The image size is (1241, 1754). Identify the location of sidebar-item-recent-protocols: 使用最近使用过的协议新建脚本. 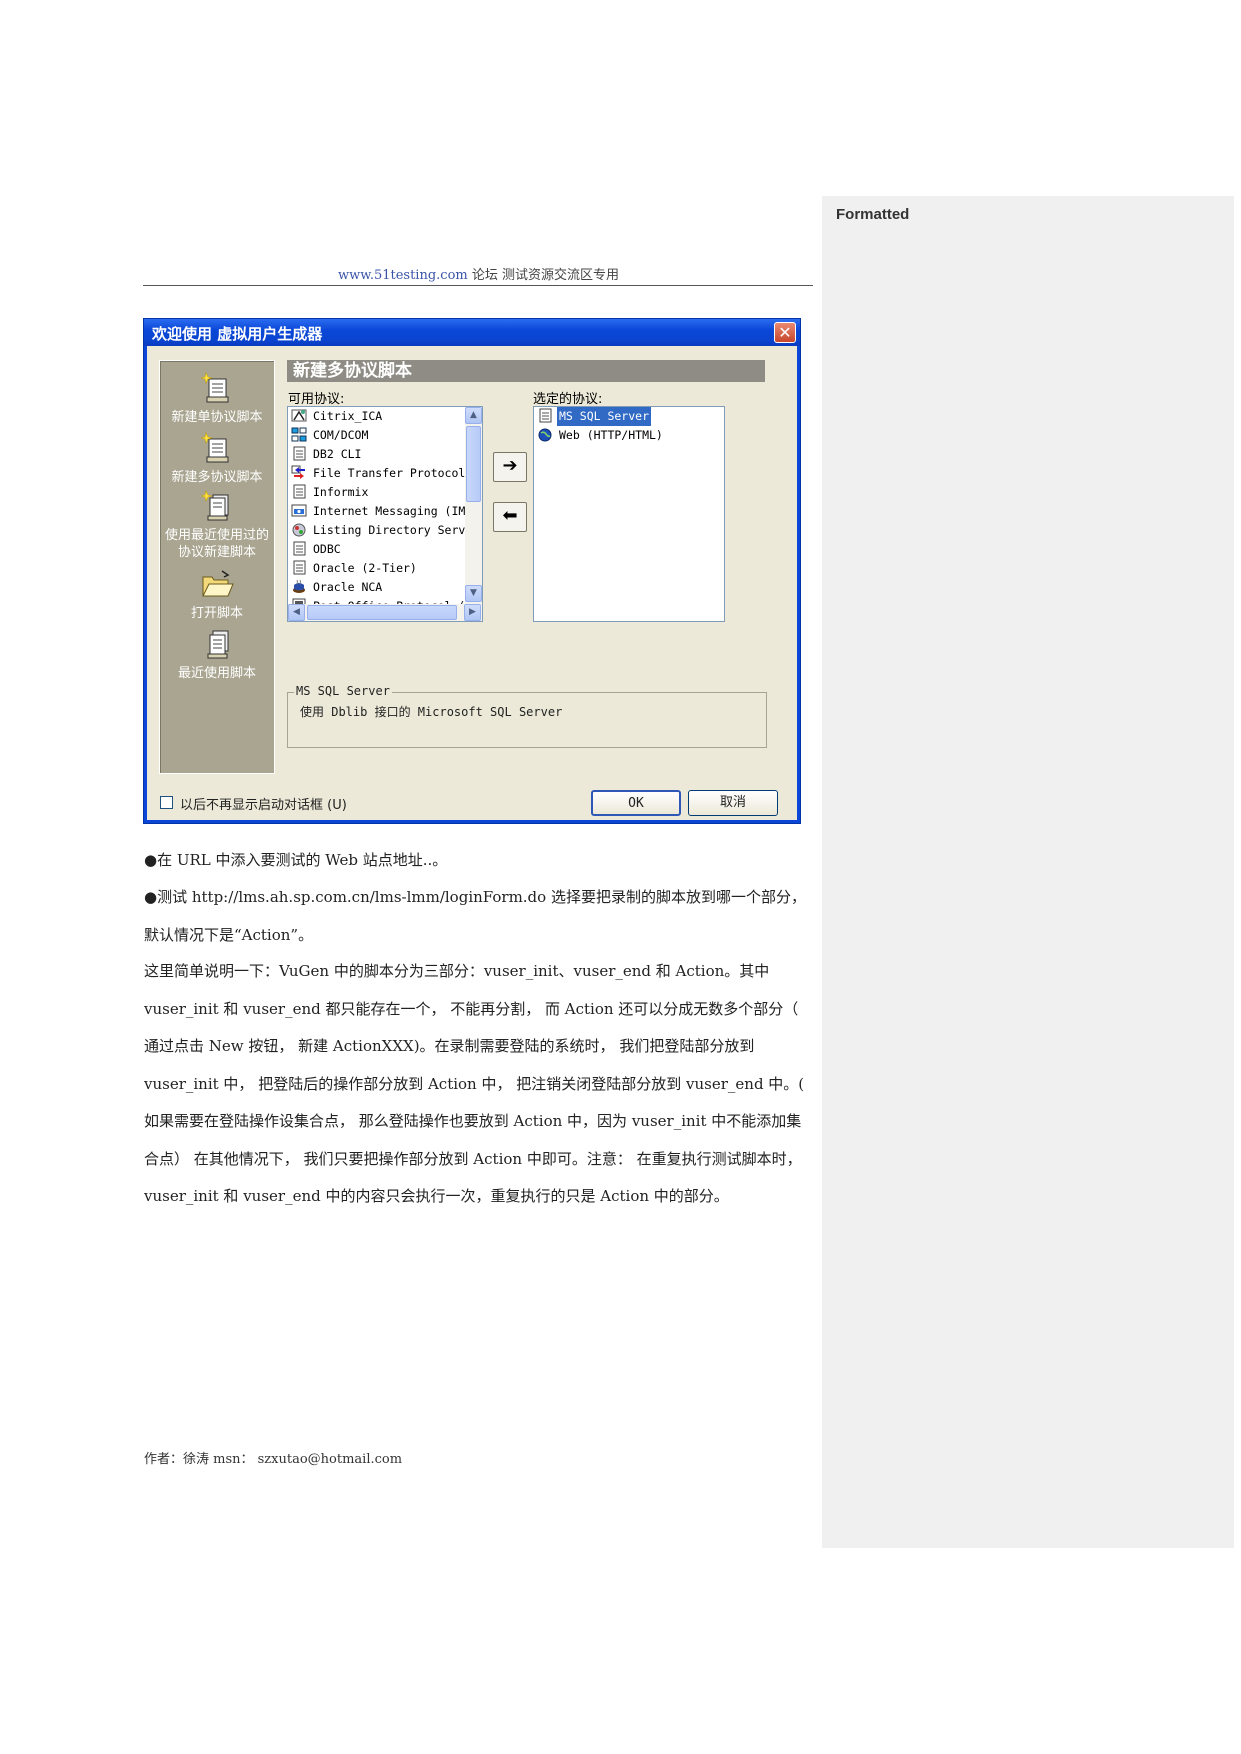
(217, 525).